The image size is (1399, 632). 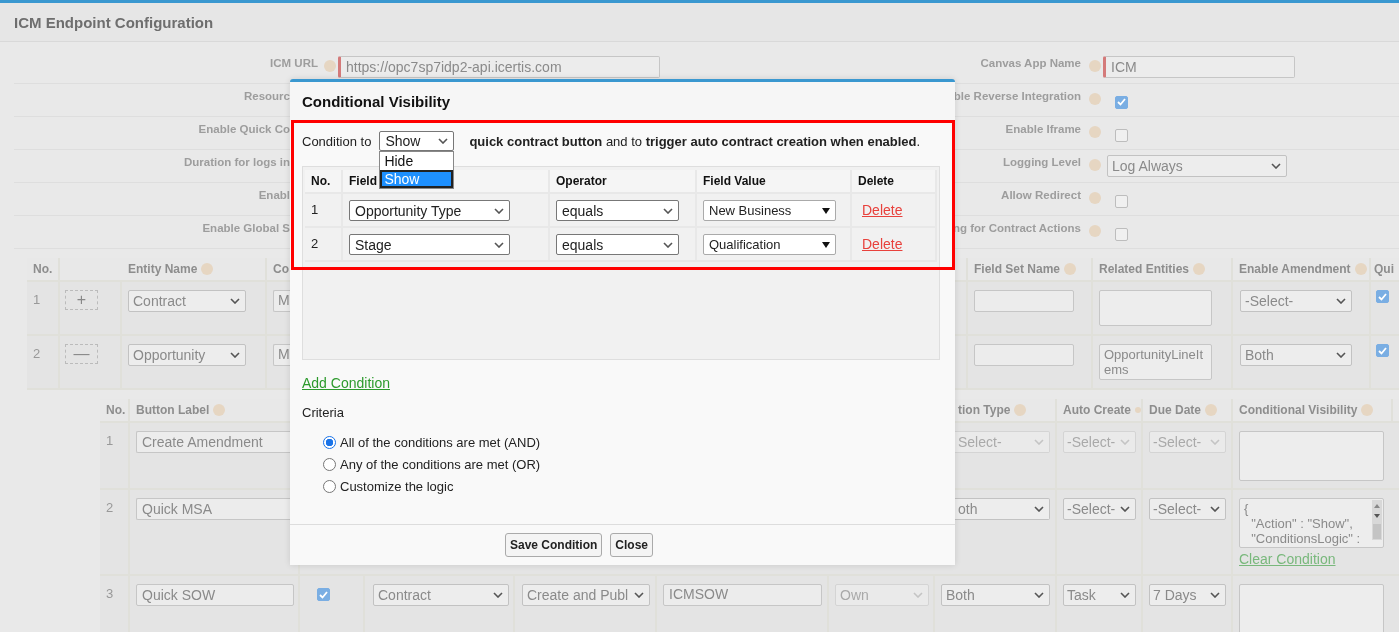 I want to click on dropdown: Task, so click(x=1099, y=595).